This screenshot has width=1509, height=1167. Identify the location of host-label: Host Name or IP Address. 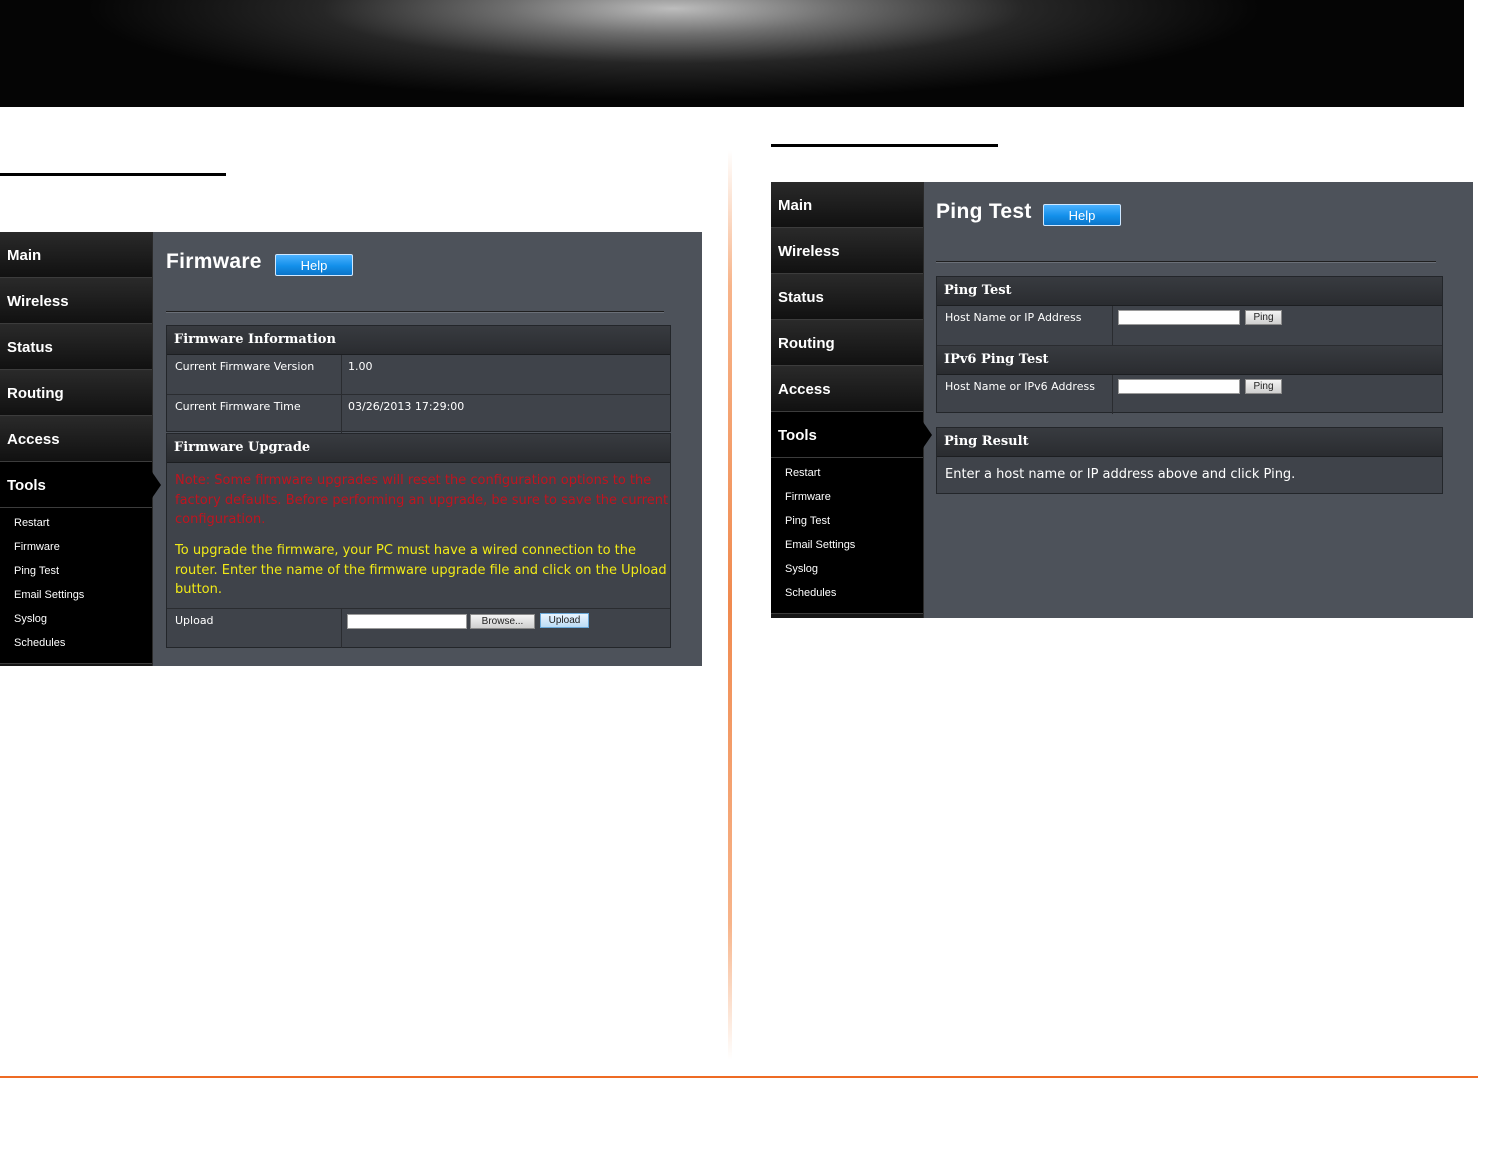
(1025, 325).